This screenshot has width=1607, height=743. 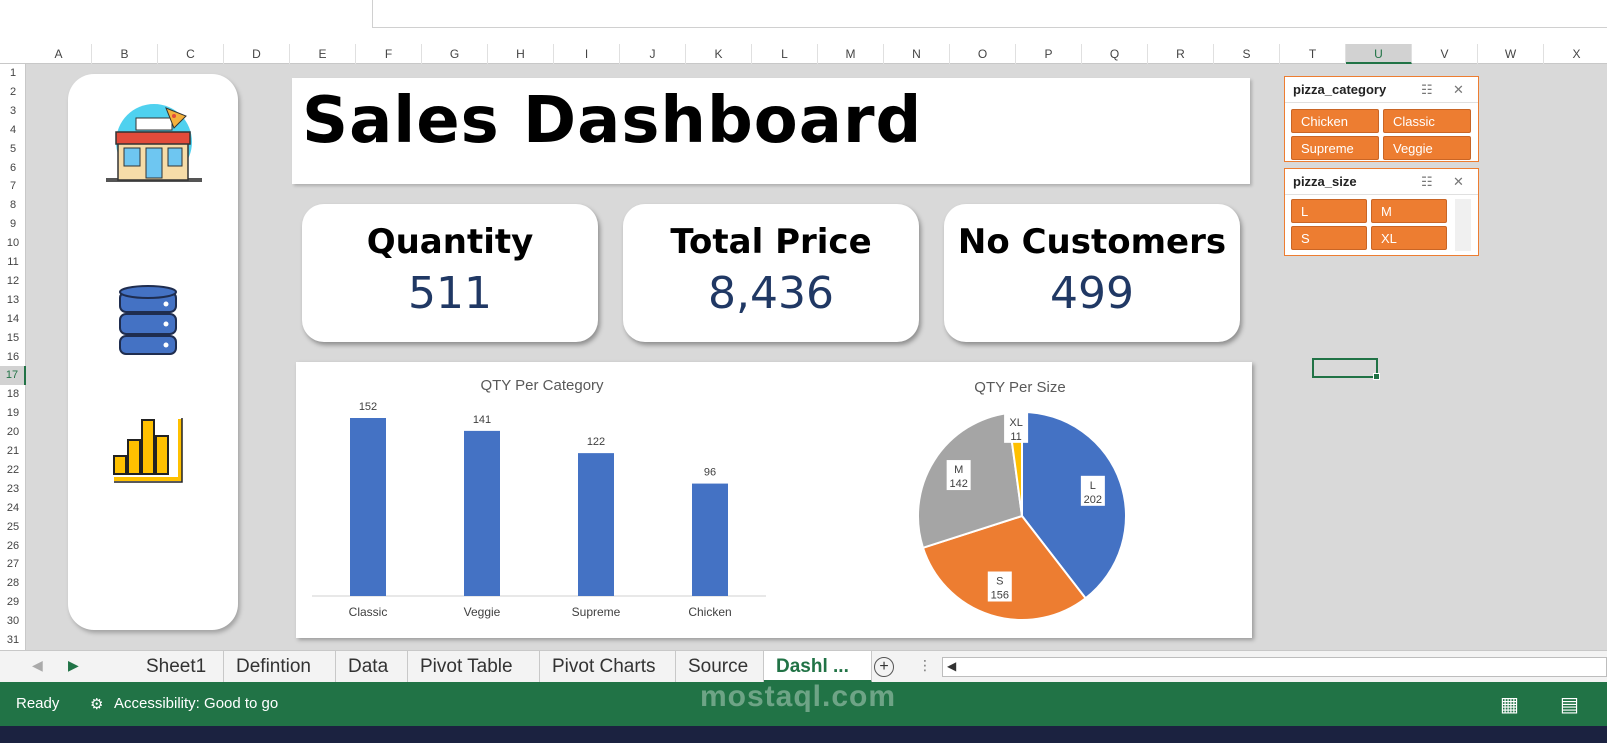 I want to click on slicer-pizza-size: pizza_size ☷ ✕ L M S XL, so click(x=1381, y=212).